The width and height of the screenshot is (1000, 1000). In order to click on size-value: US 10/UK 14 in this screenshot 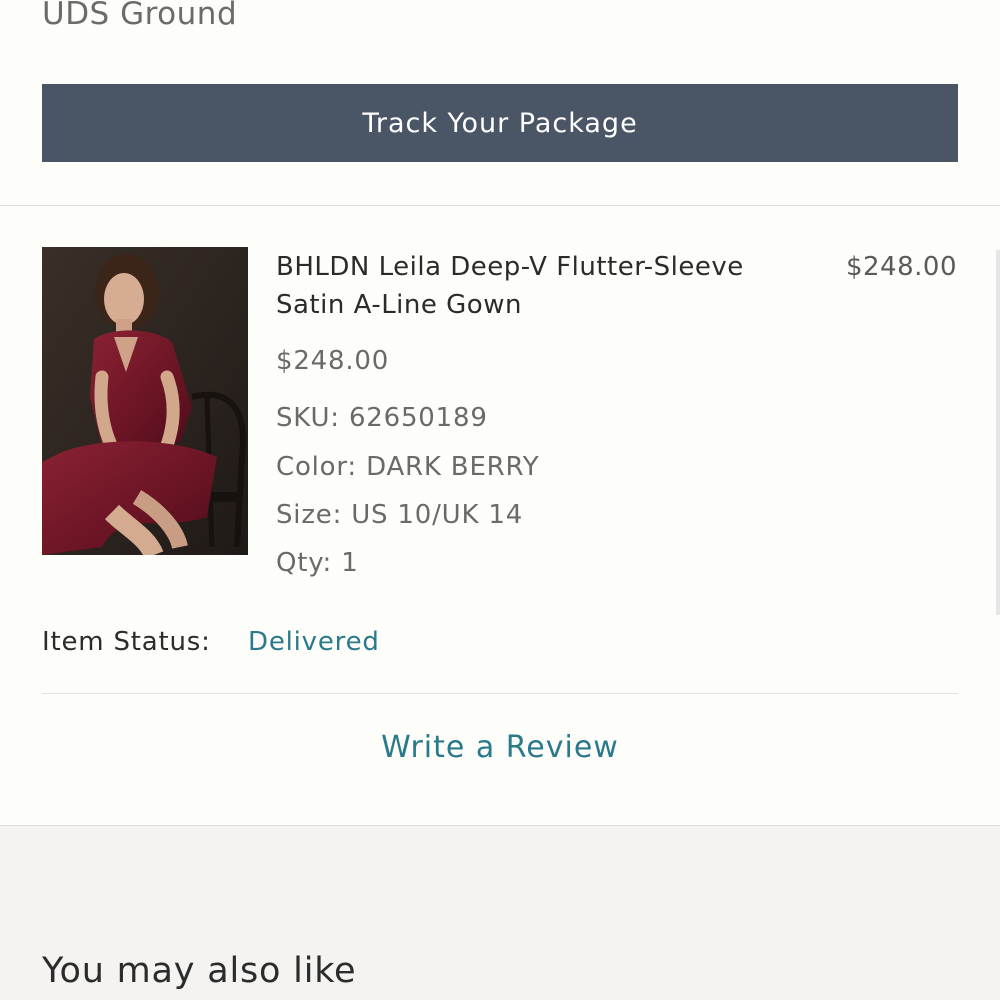, I will do `click(437, 515)`.